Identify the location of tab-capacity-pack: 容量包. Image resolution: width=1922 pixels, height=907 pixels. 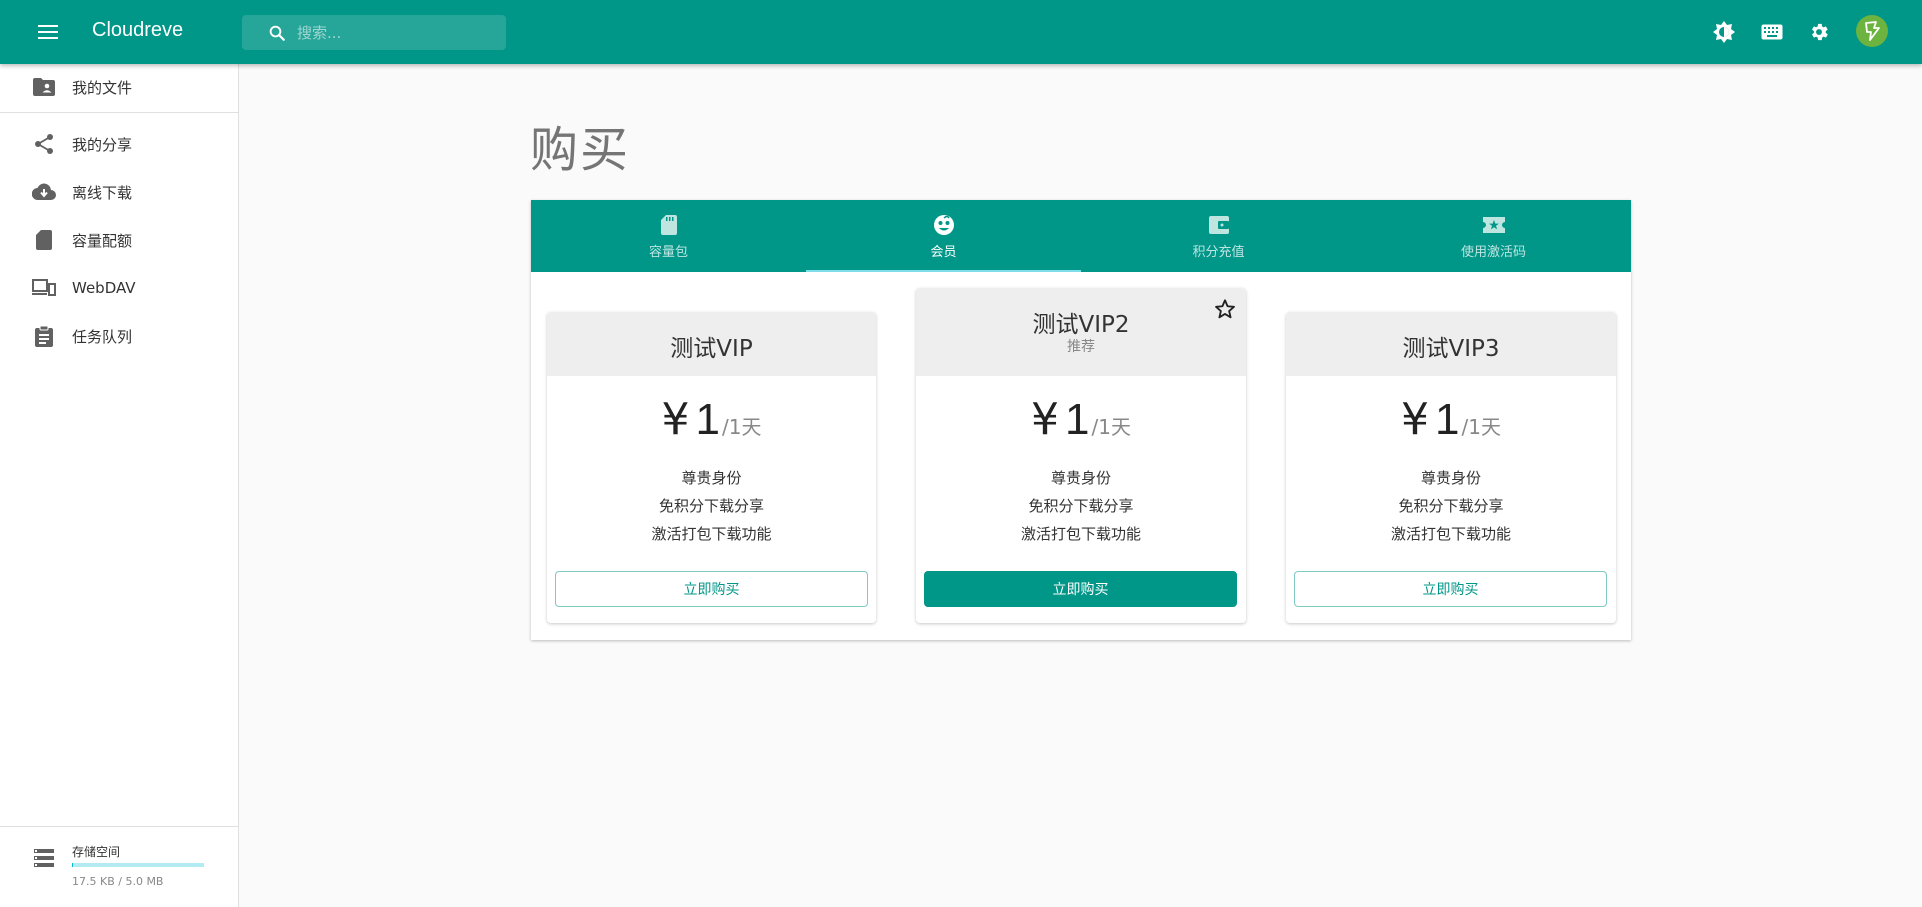
(668, 236).